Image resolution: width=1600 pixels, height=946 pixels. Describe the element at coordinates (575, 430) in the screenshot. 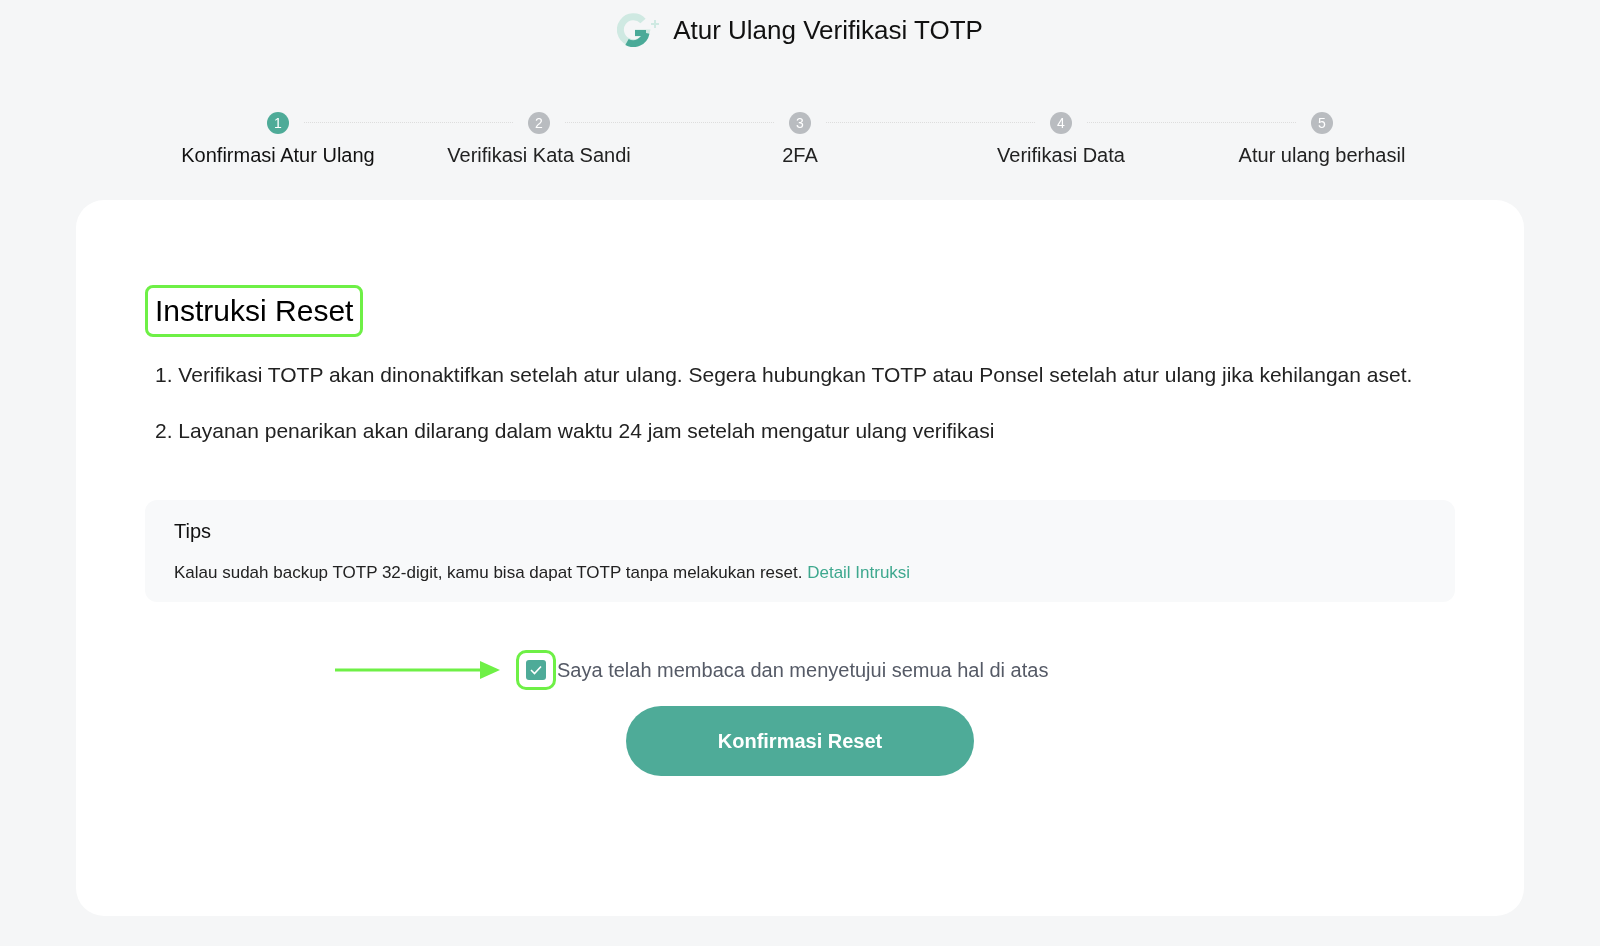

I see `instruction-text: 2. Layanan penarikan akan dilarang dalam waktu 24 jam setelah mengatur ulang verifikasi` at that location.